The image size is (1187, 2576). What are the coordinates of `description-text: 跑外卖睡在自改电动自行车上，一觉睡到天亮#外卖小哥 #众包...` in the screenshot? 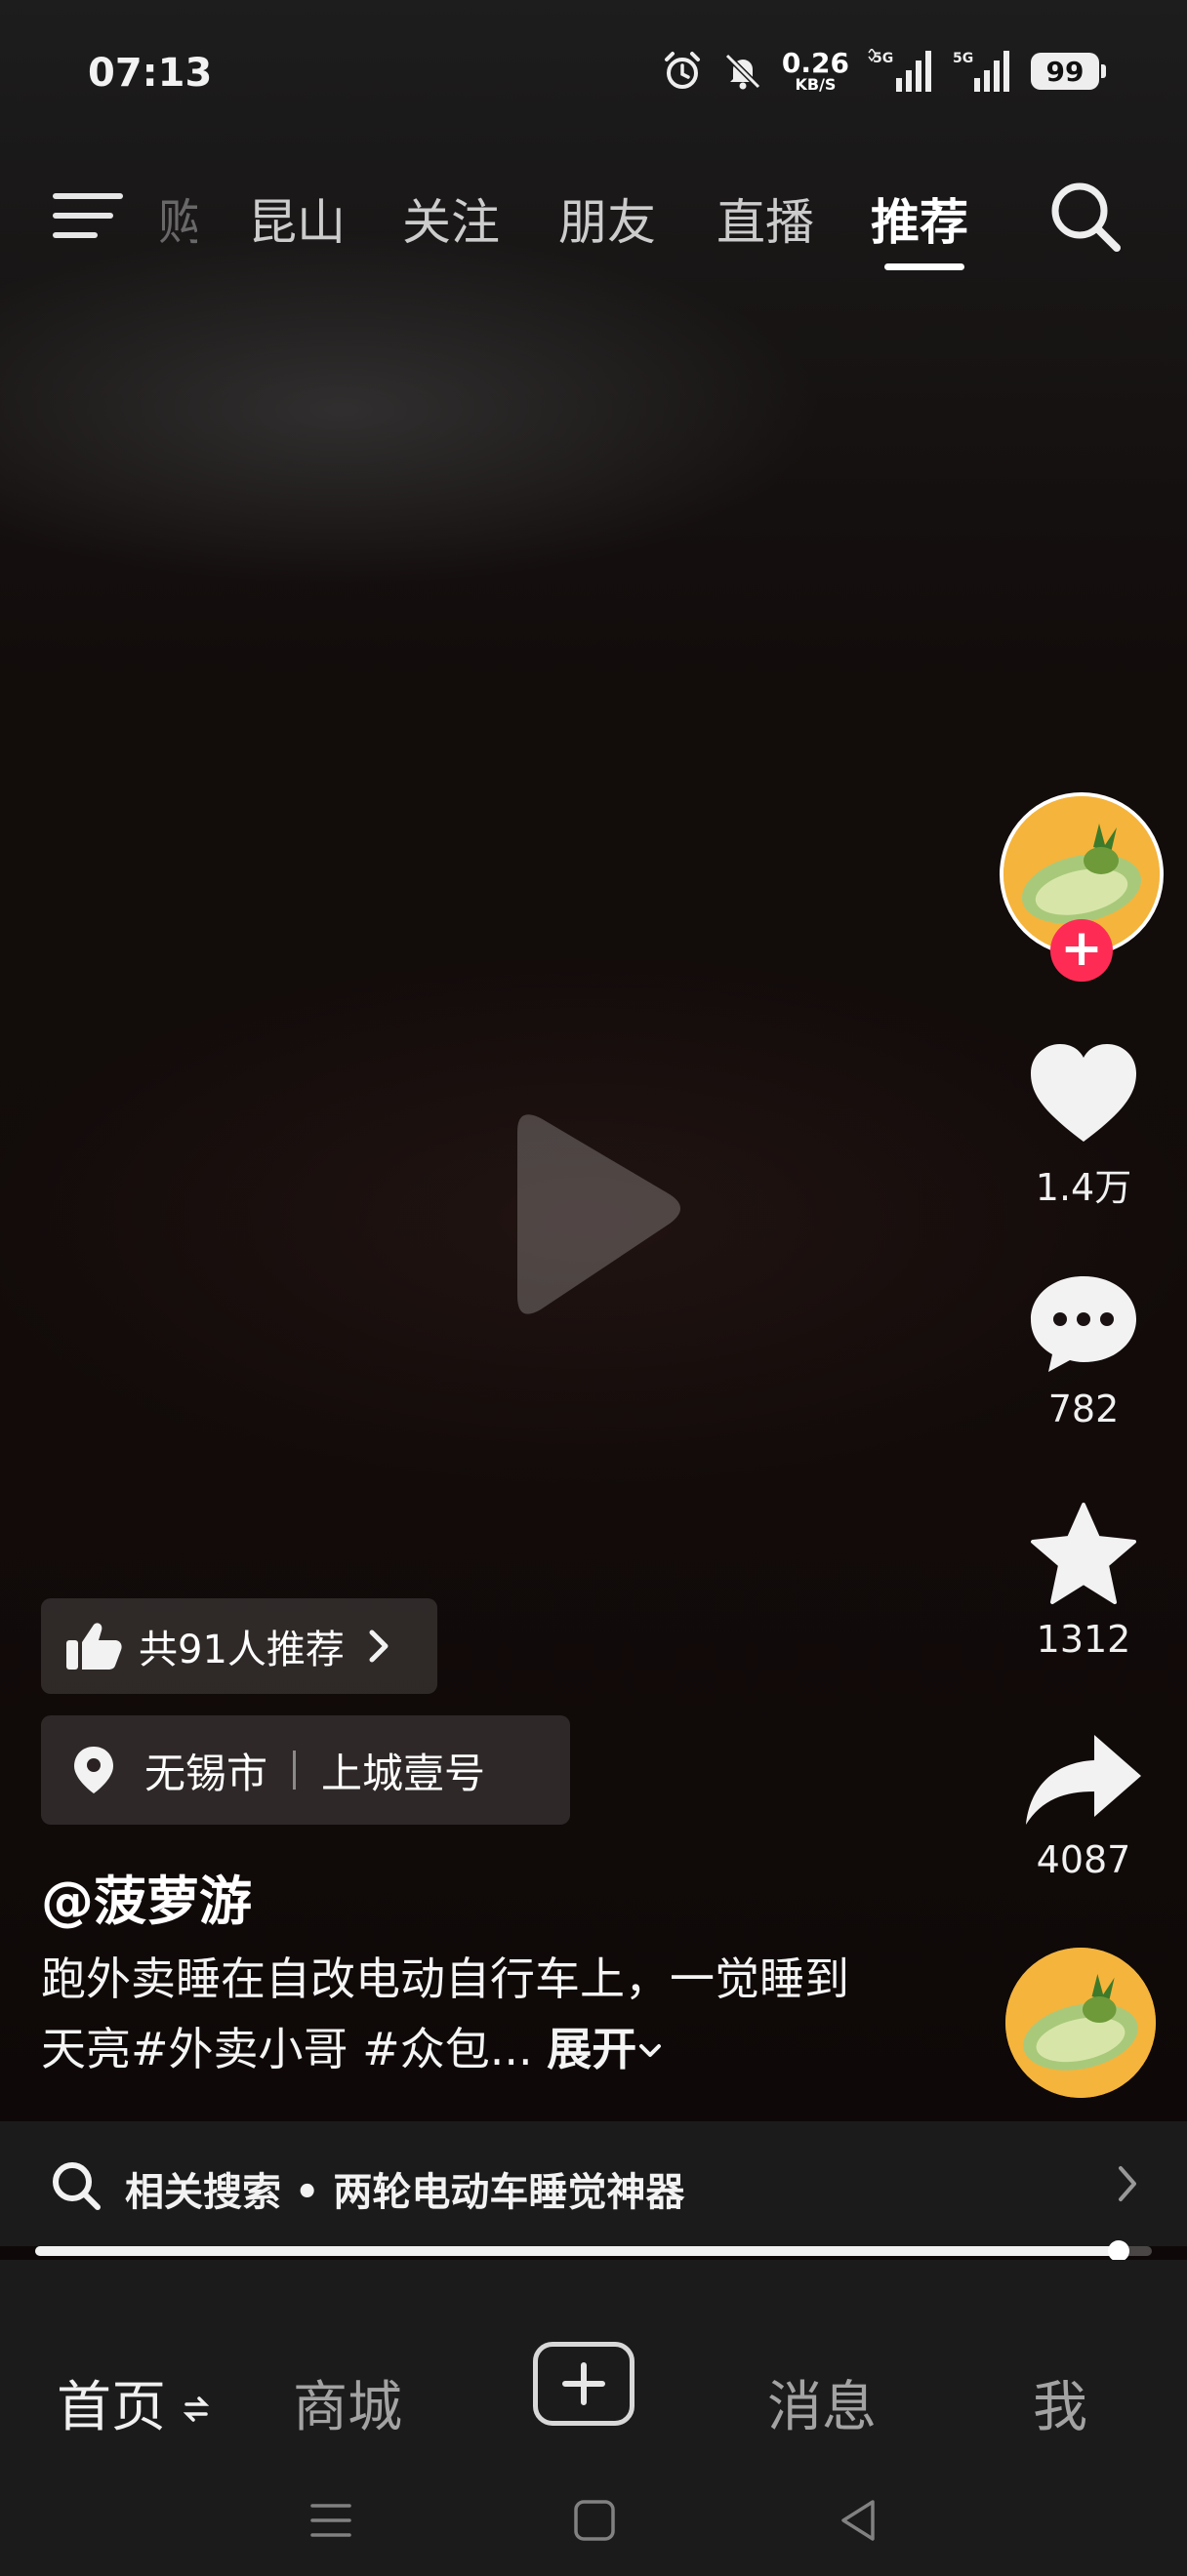 It's located at (445, 2014).